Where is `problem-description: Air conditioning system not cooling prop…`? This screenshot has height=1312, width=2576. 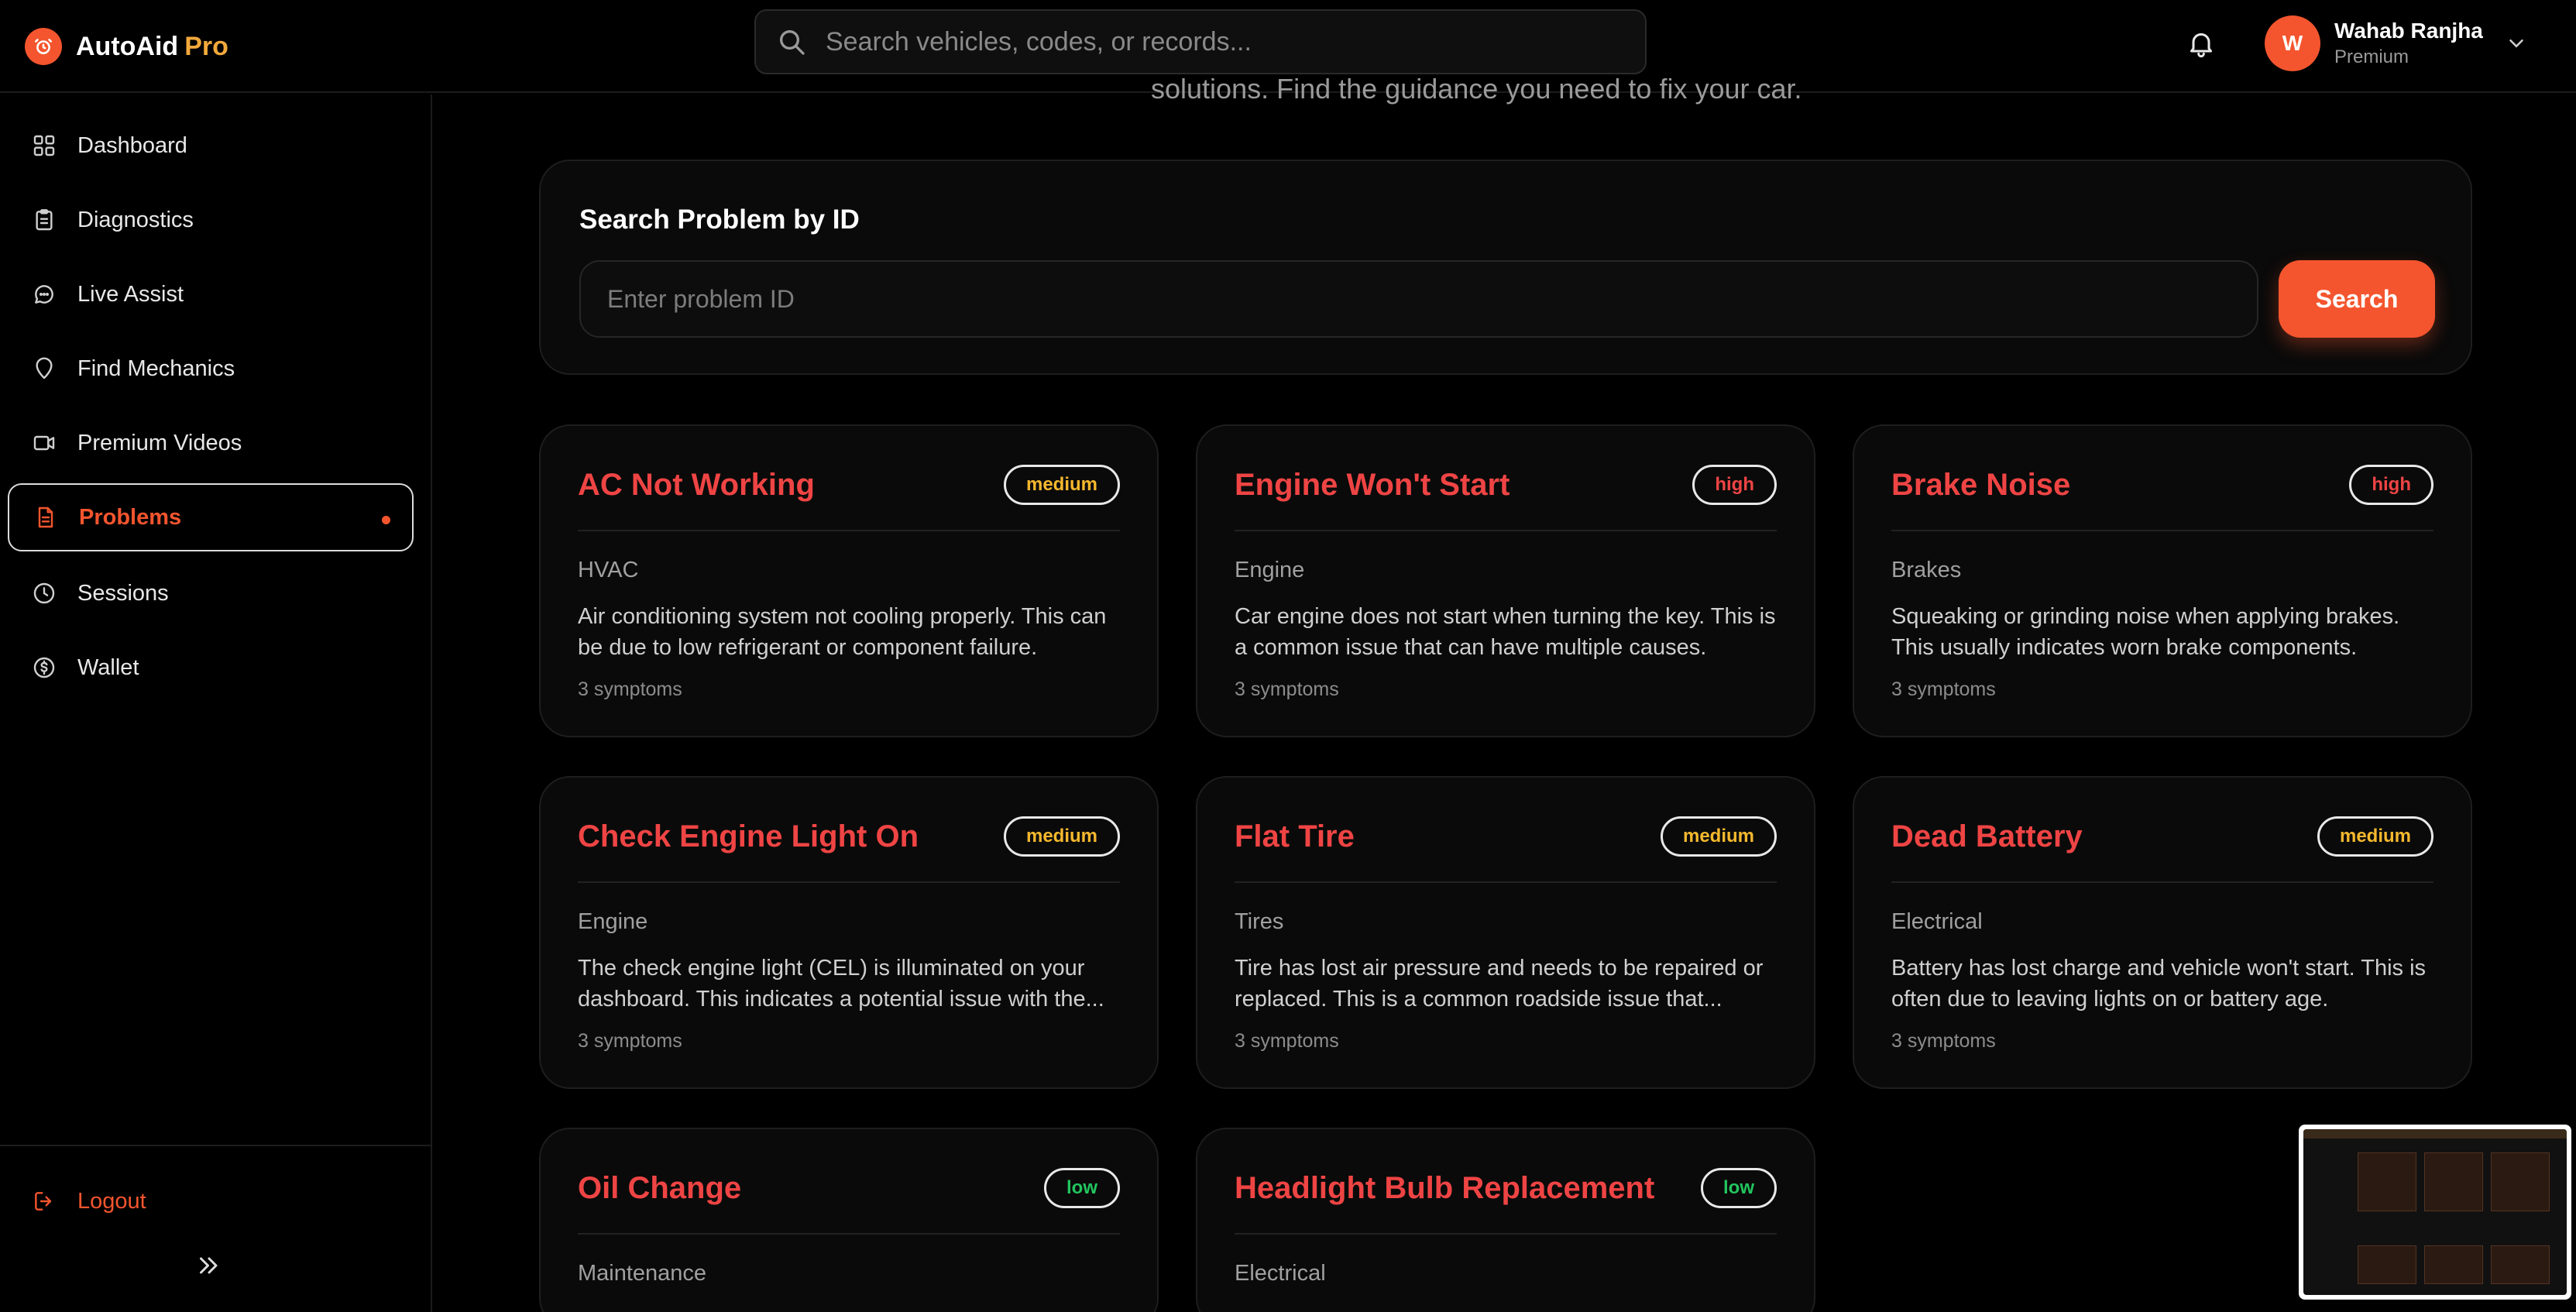 problem-description: Air conditioning system not cooling prop… is located at coordinates (842, 632).